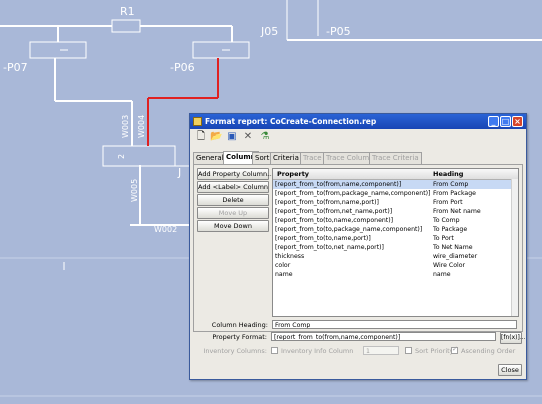 This screenshot has width=542, height=404. What do you see at coordinates (126, 26) in the screenshot?
I see `resistor-r1` at bounding box center [126, 26].